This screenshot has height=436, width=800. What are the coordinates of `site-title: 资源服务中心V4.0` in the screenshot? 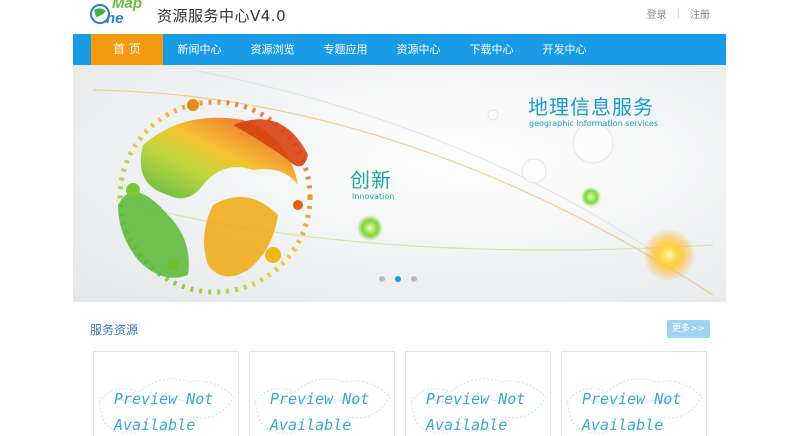 It's located at (222, 16).